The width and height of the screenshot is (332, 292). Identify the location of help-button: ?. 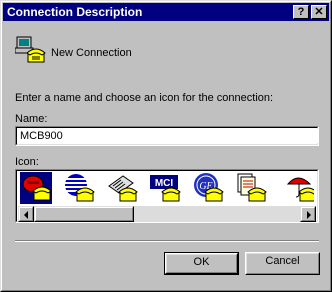
(301, 12).